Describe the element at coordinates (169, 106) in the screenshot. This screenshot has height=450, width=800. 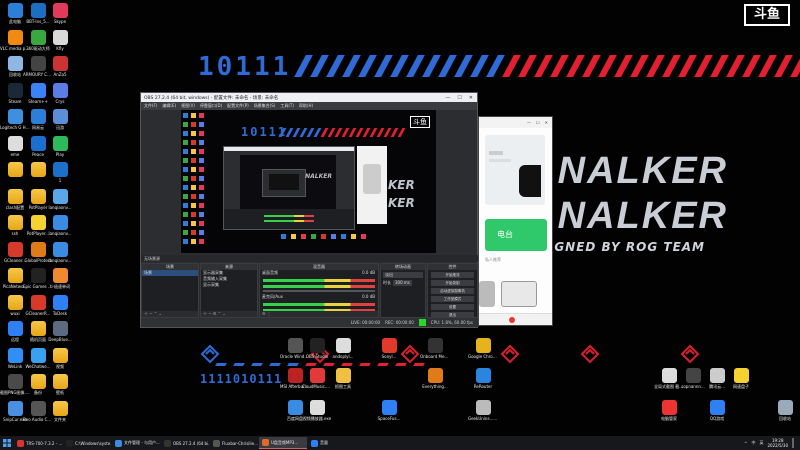
I see `menu-edit: 编辑(E)` at that location.